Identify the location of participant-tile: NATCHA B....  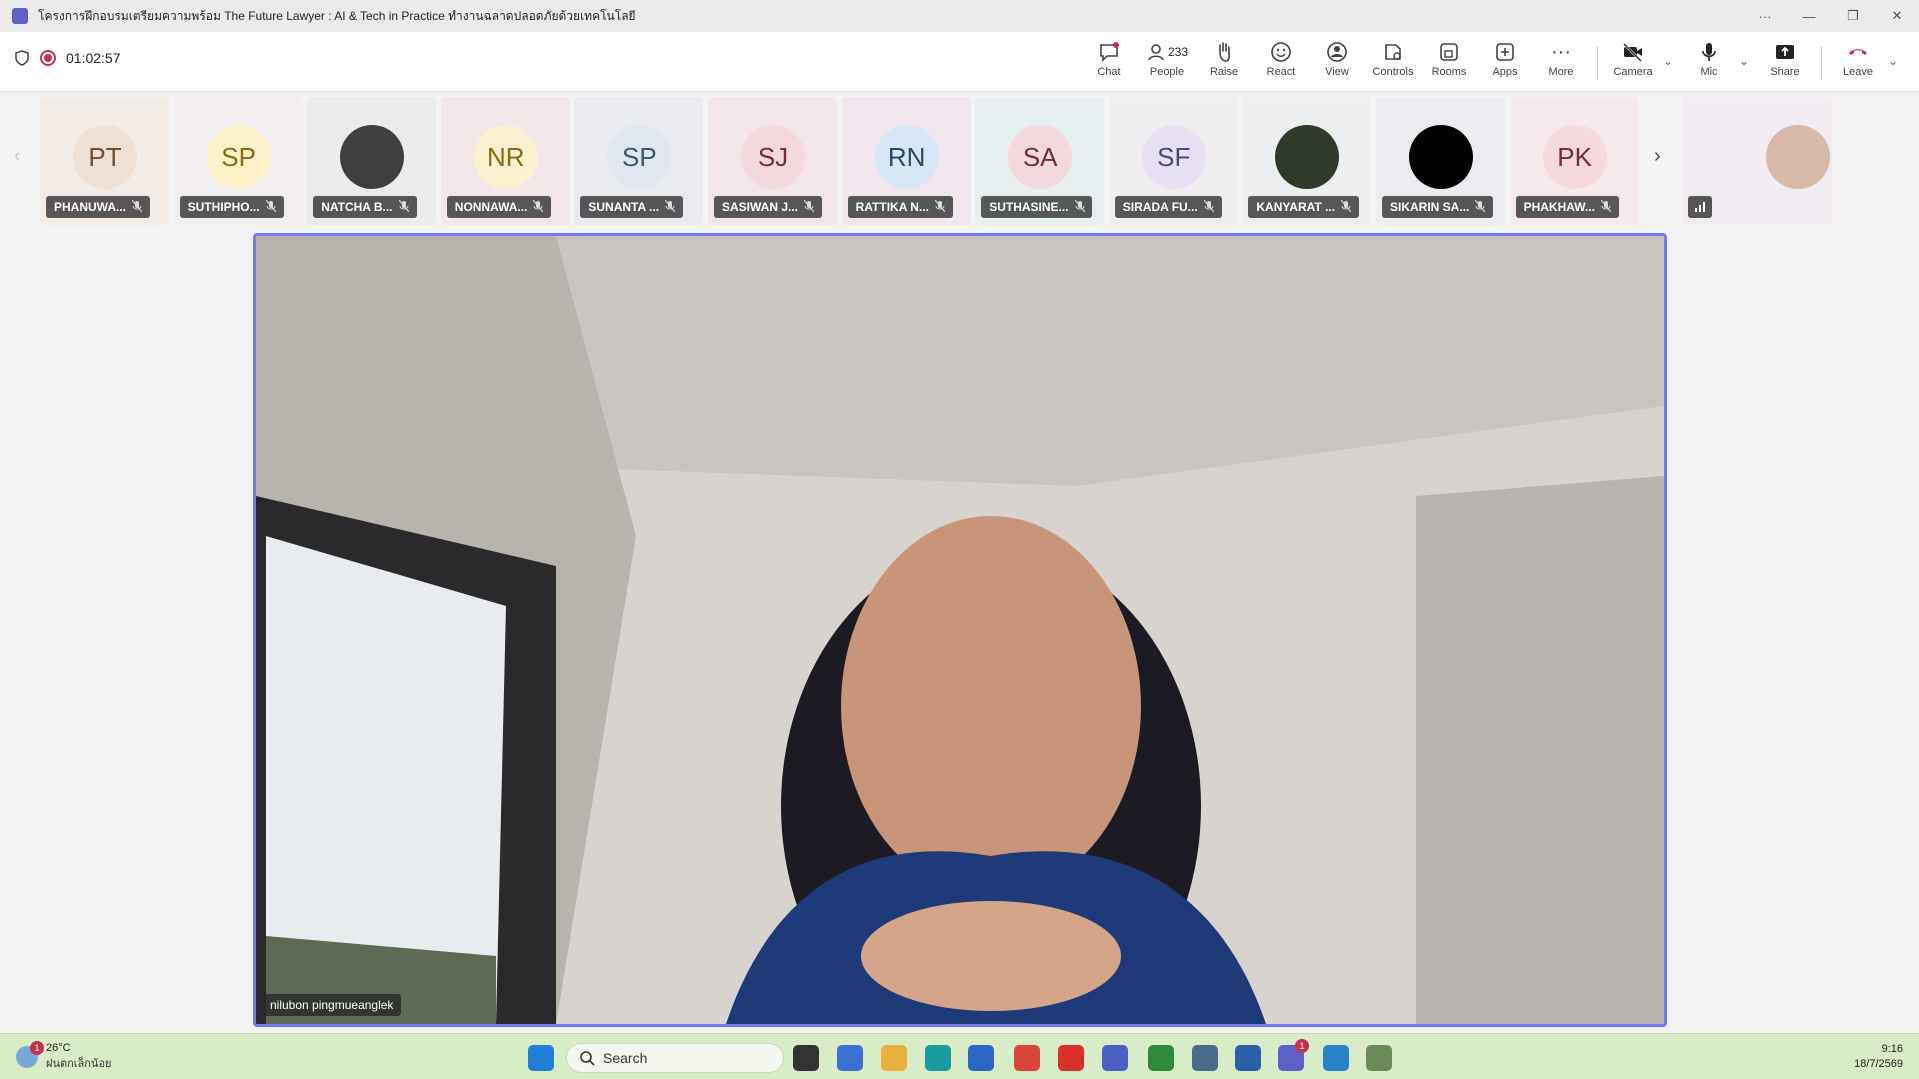
(372, 161).